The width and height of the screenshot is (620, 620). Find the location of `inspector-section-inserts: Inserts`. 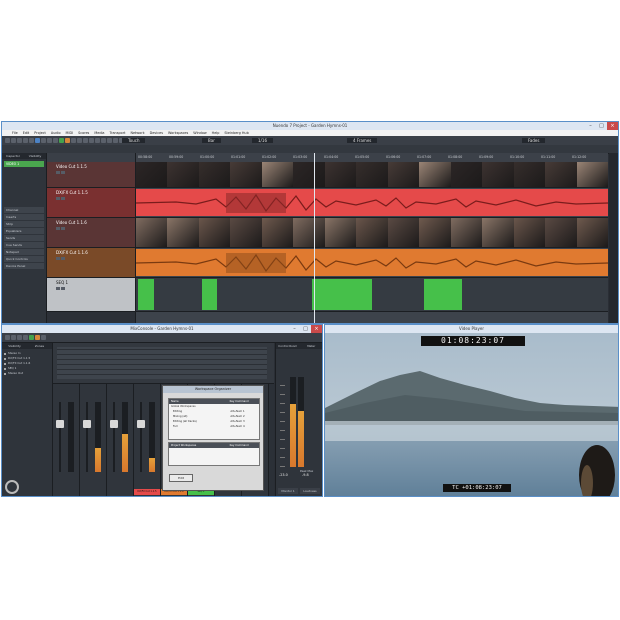

inspector-section-inserts: Inserts is located at coordinates (24, 217).